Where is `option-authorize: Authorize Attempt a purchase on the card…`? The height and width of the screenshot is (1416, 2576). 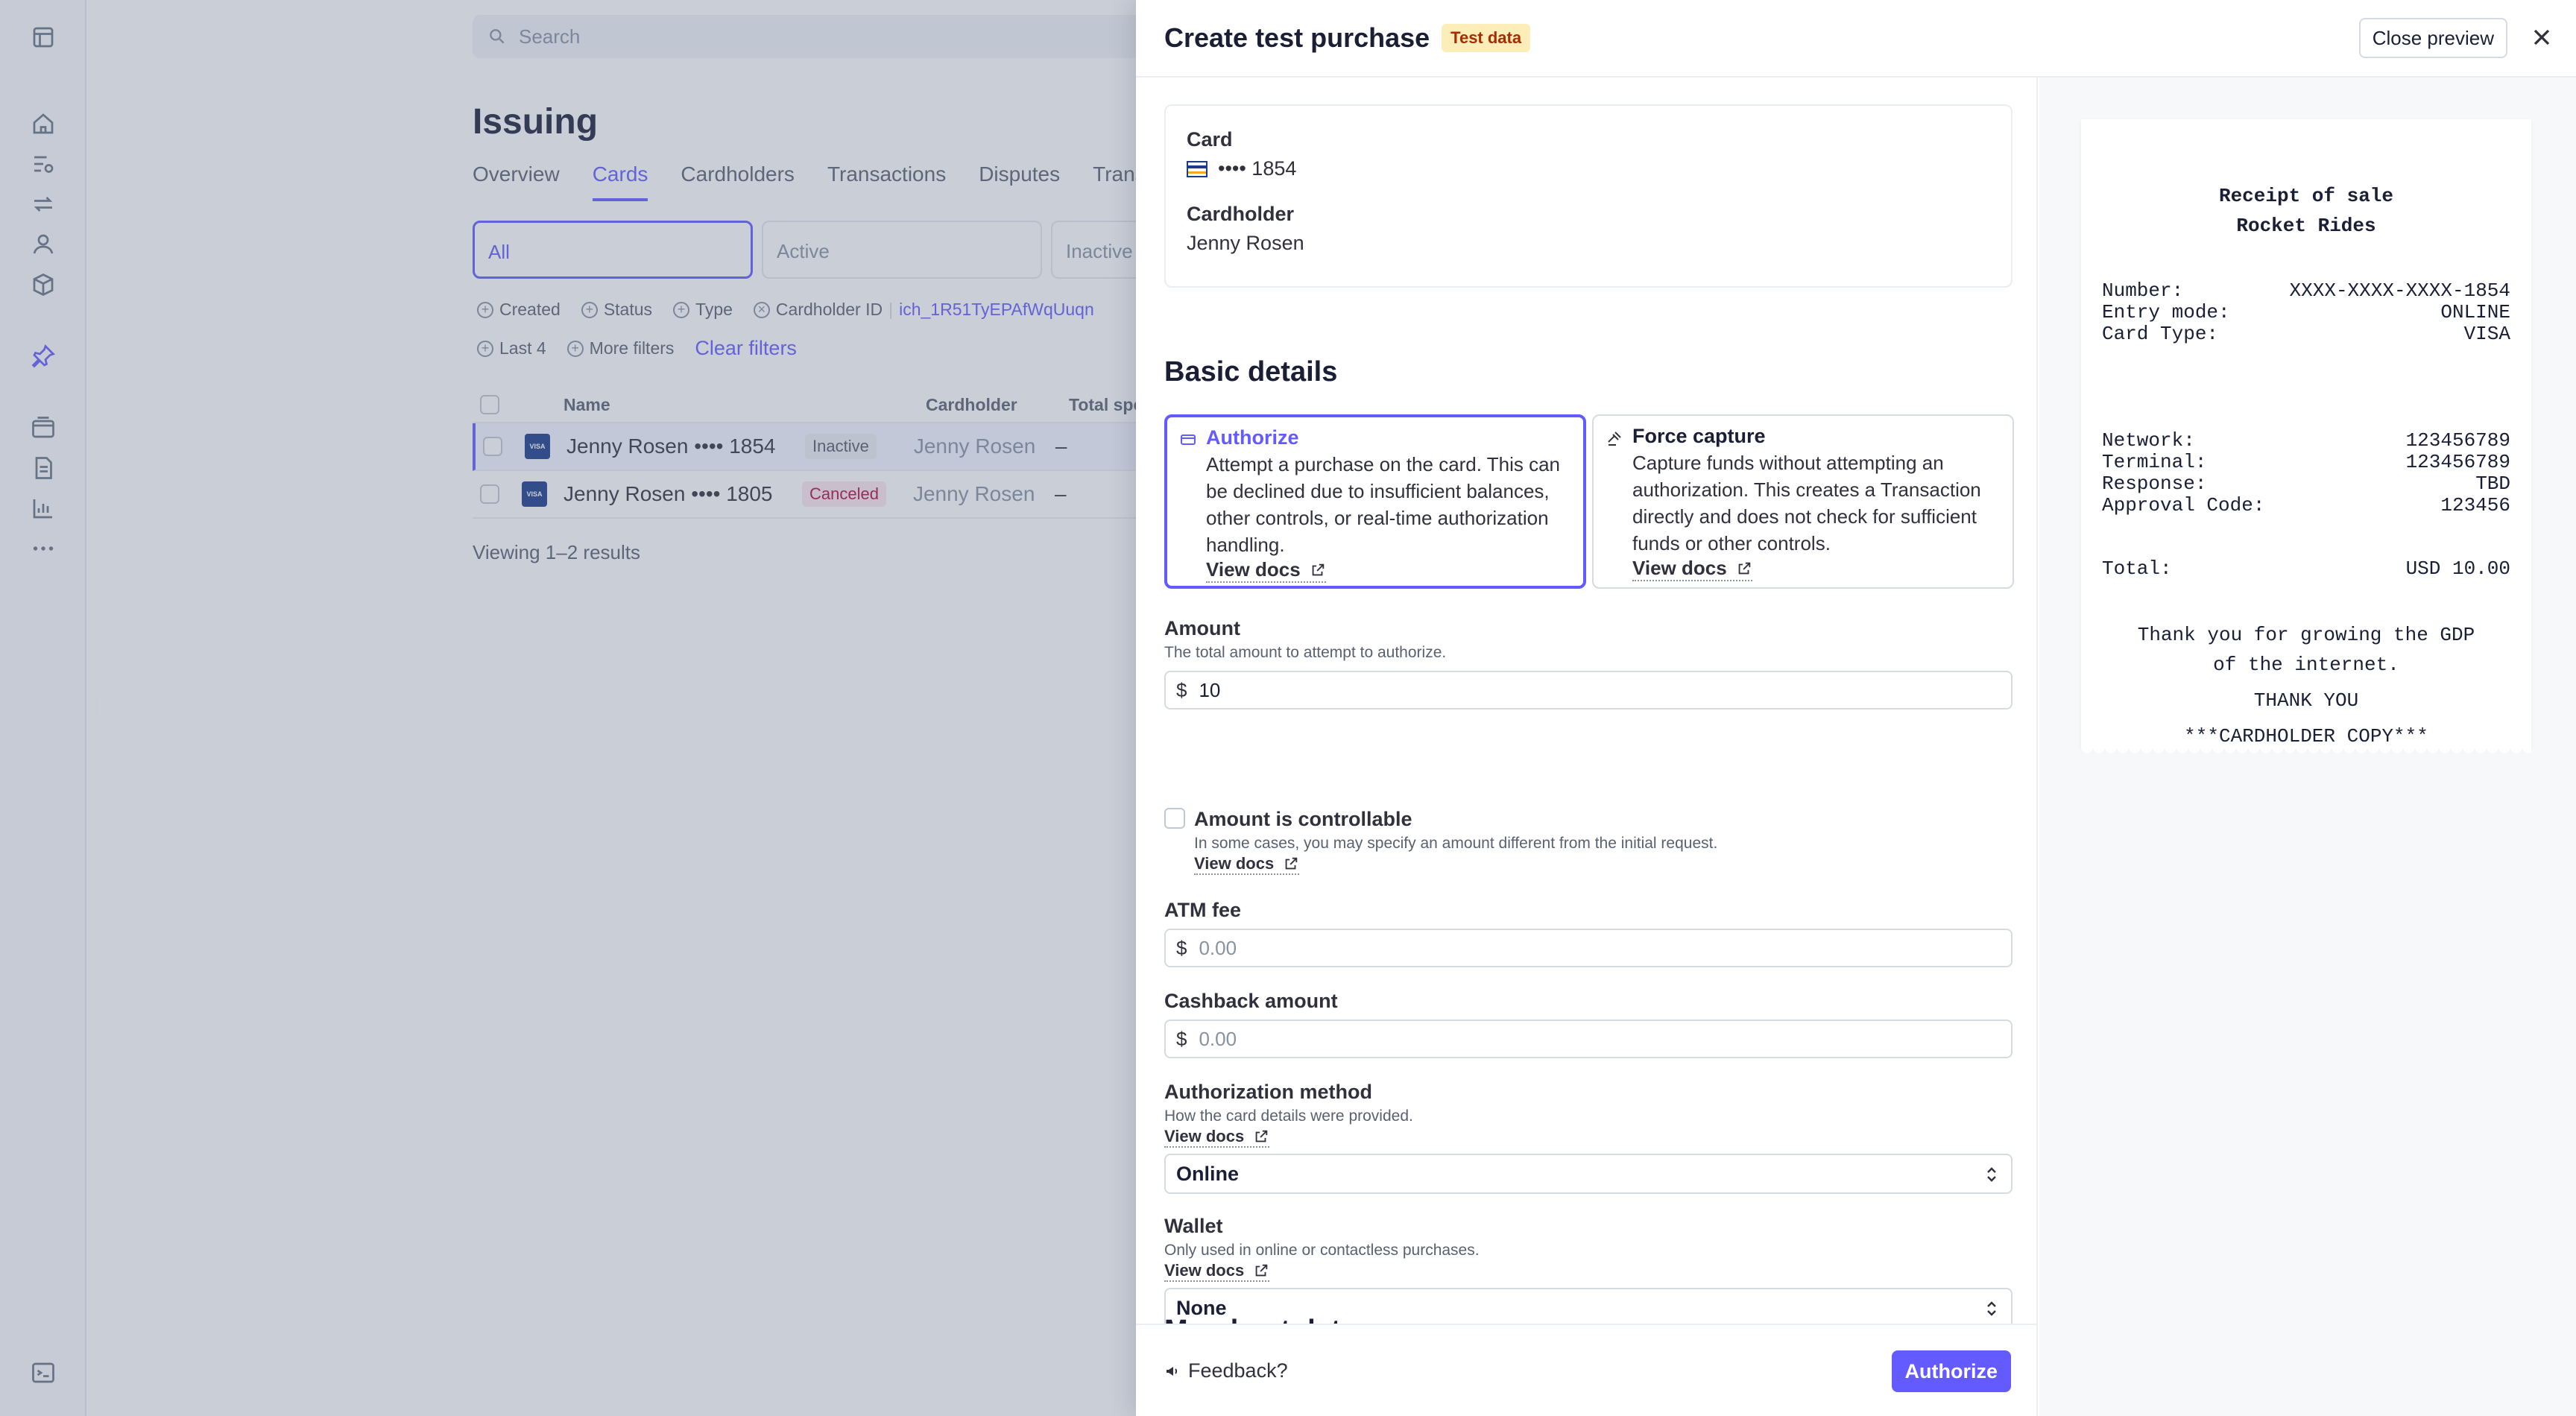
option-authorize: Authorize Attempt a purchase on the card… is located at coordinates (1375, 501).